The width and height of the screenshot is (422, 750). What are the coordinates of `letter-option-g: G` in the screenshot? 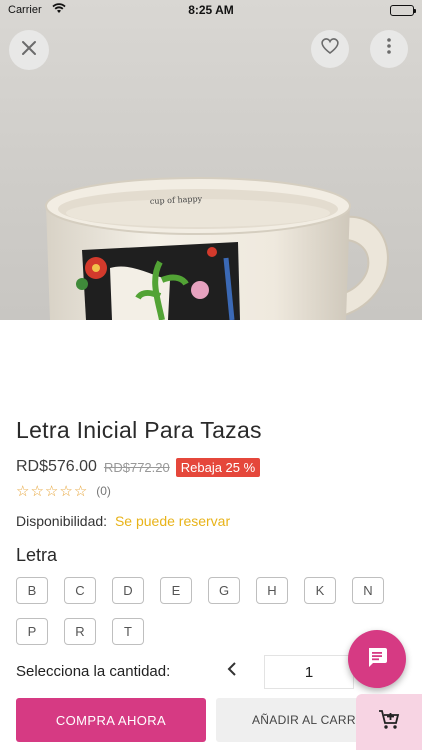 It's located at (224, 590).